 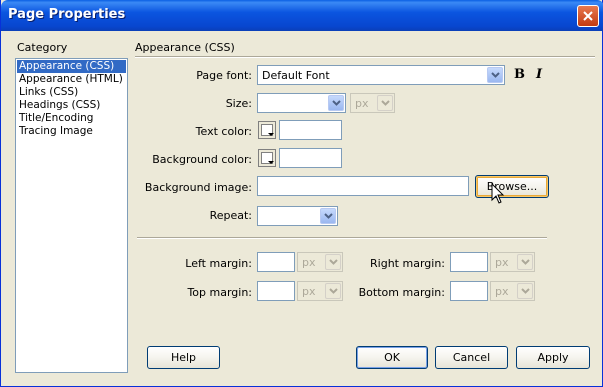 I want to click on category-item-links-css: Links (CSS), so click(x=71, y=92).